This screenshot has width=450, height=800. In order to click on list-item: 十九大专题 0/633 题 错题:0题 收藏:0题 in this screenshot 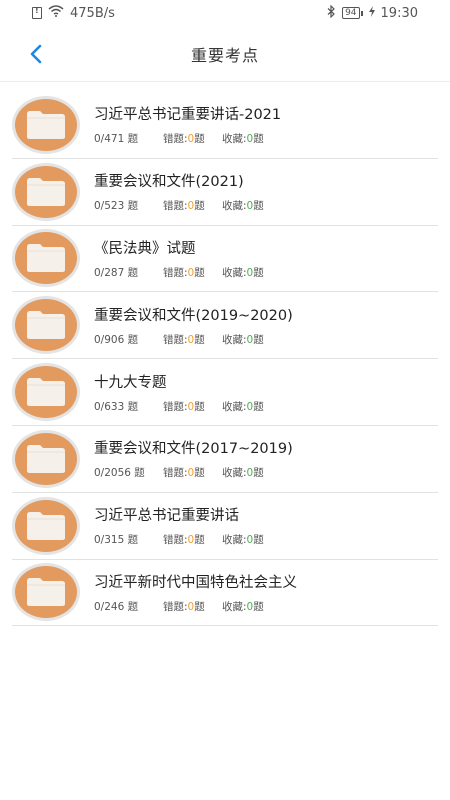, I will do `click(225, 392)`.